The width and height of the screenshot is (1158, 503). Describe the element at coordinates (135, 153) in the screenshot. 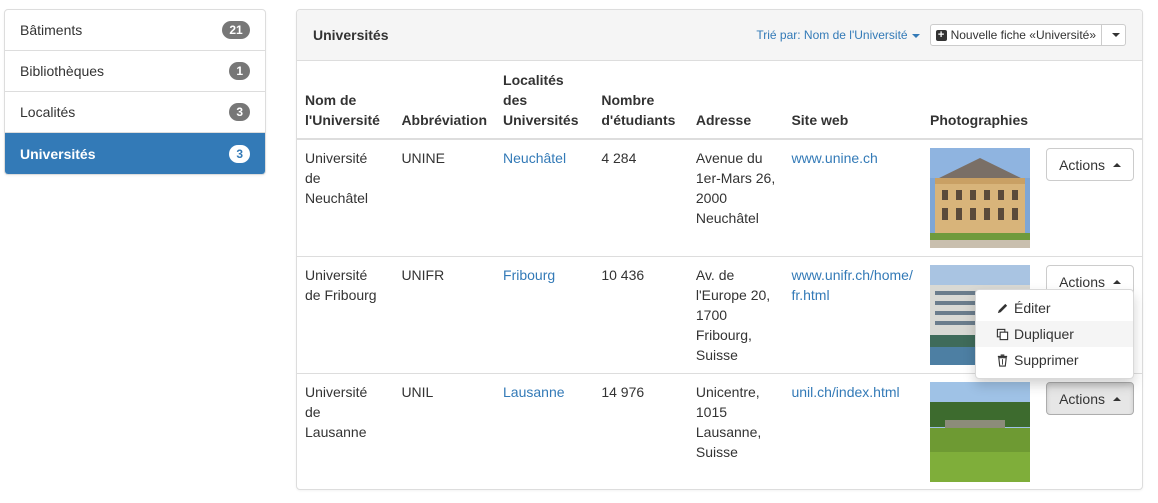

I see `sidebar-item-universites: Universités 3` at that location.